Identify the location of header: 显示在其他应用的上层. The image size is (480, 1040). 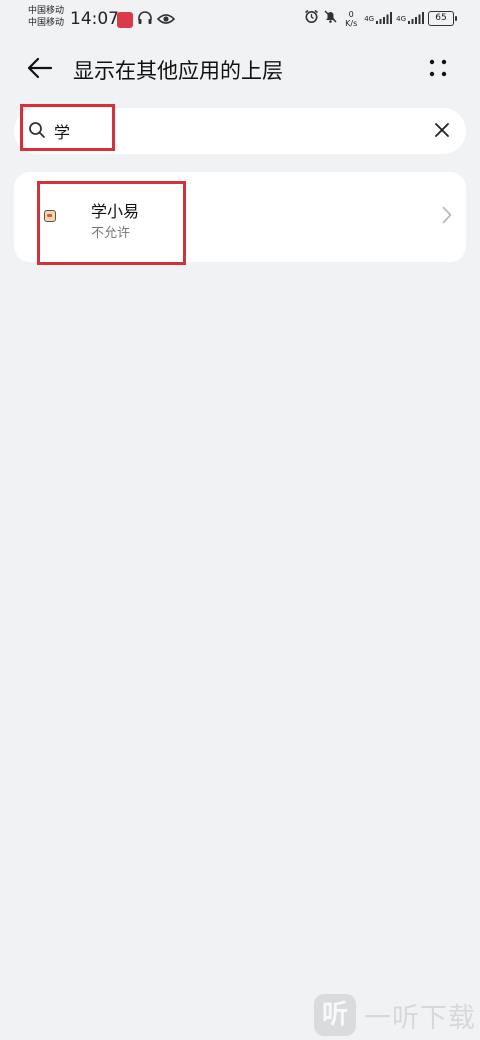
(240, 69).